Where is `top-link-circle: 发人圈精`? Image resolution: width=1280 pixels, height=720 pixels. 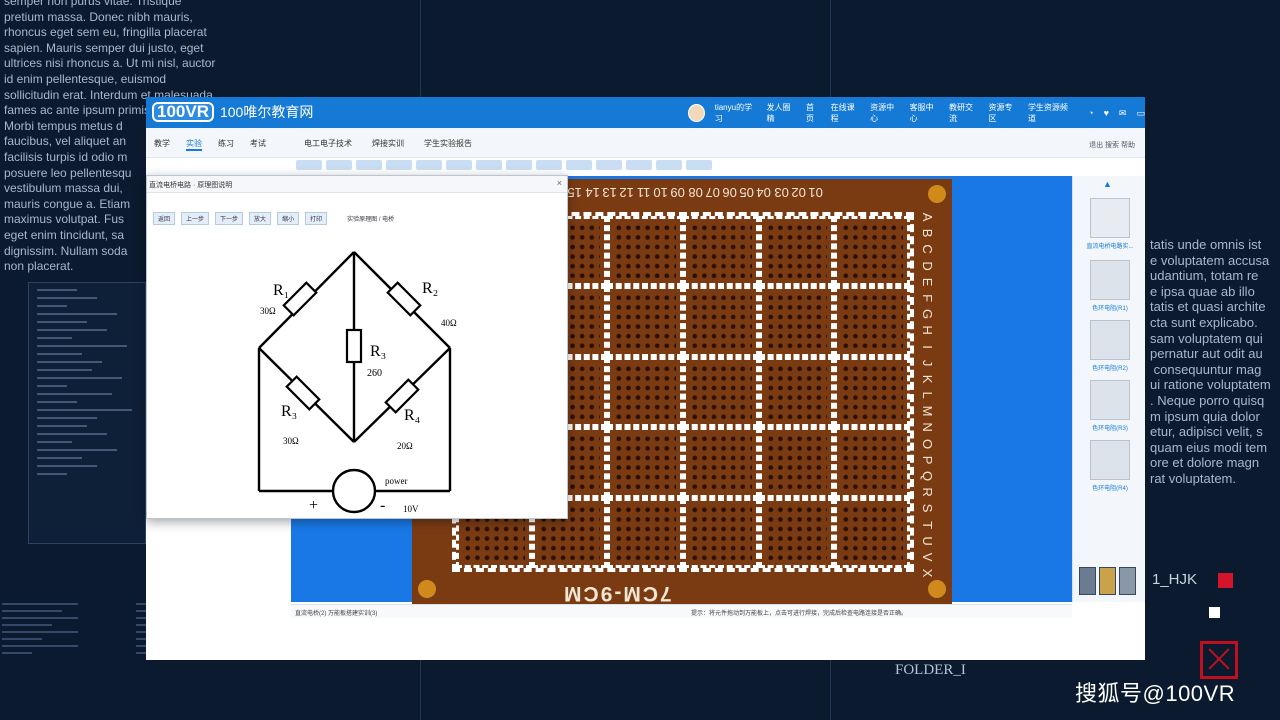 top-link-circle: 发人圈精 is located at coordinates (780, 113).